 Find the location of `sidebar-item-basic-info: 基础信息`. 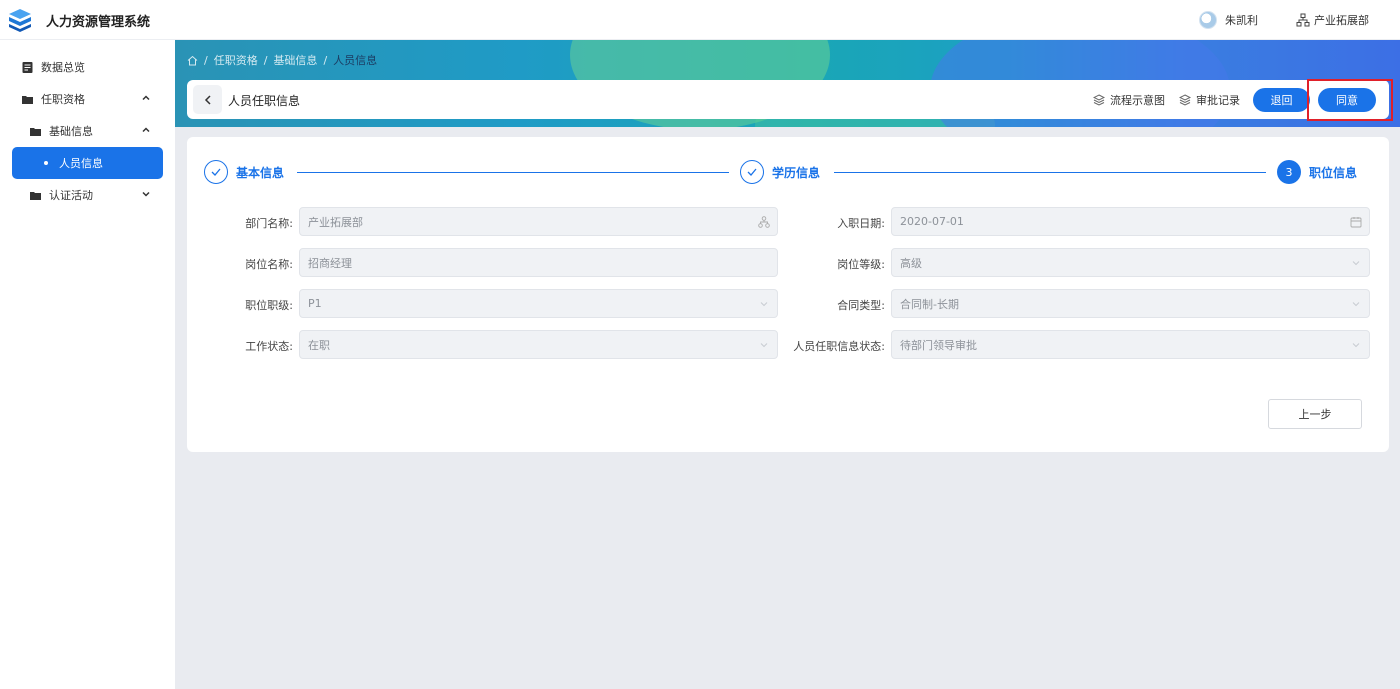

sidebar-item-basic-info: 基础信息 is located at coordinates (87, 131).